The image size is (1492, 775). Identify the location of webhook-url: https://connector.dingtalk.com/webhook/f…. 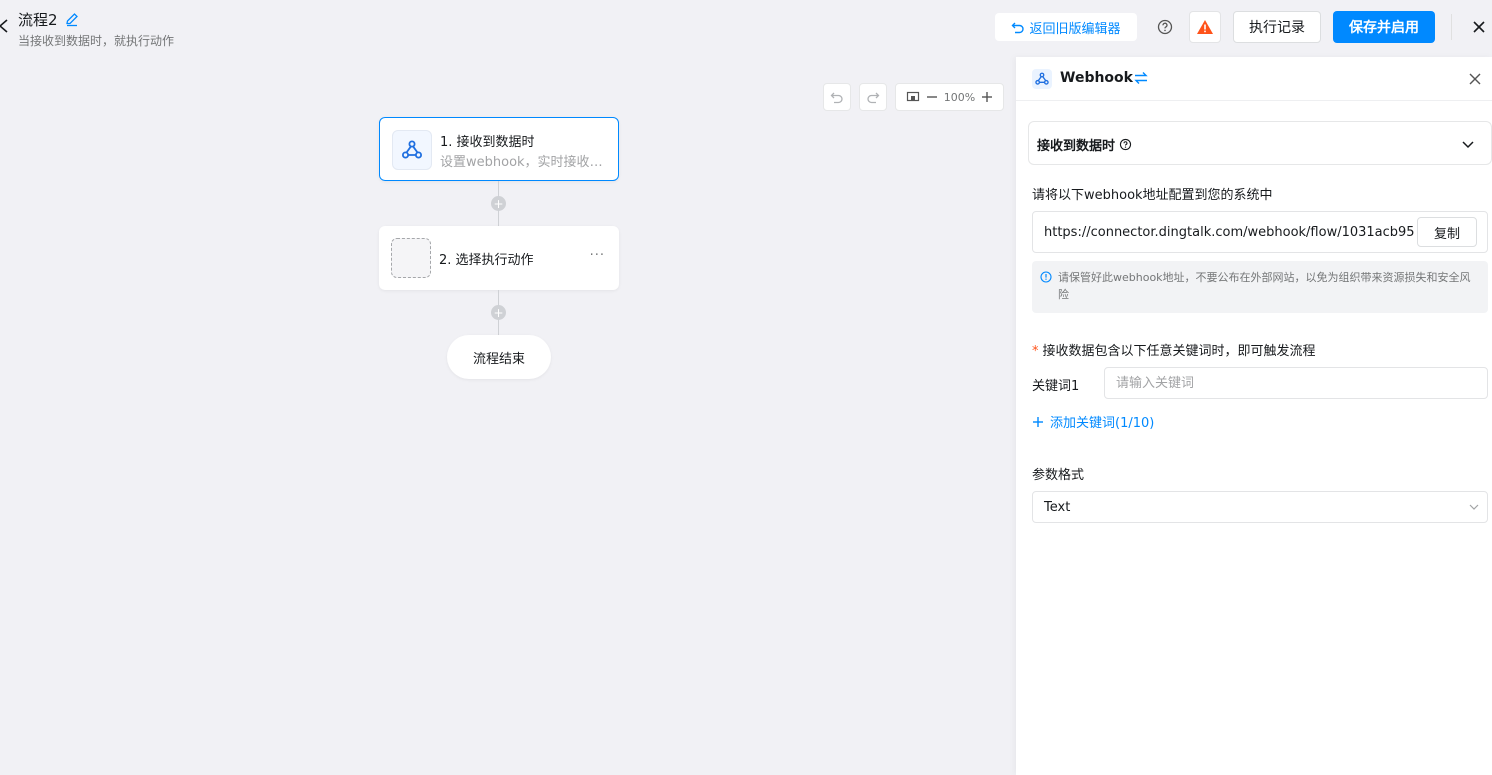
(1229, 232).